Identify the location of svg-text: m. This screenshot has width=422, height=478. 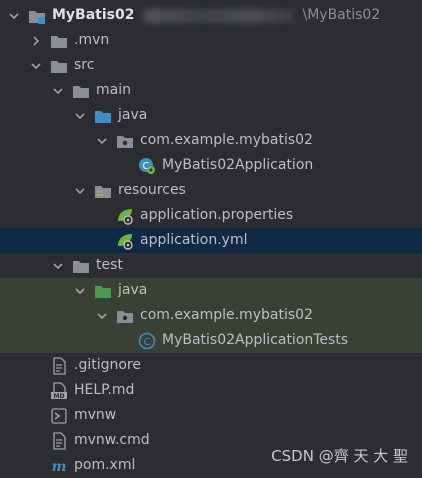
(59, 467).